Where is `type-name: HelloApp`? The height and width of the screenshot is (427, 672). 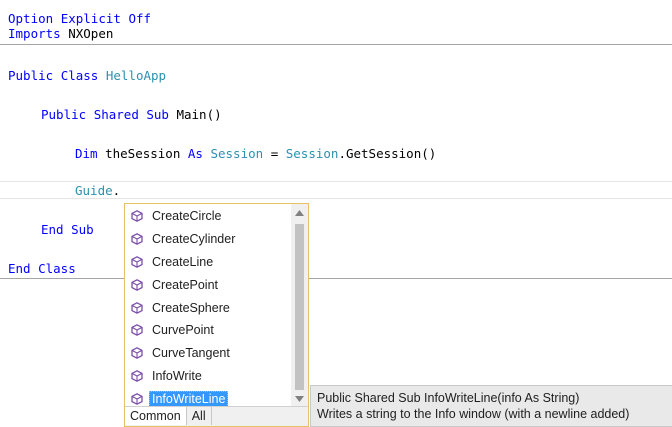 type-name: HelloApp is located at coordinates (136, 75).